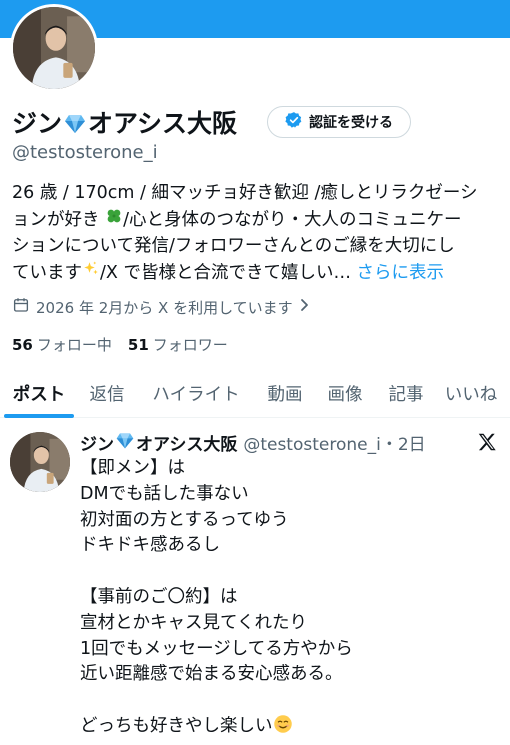 The height and width of the screenshot is (745, 510). I want to click on tab-posts: ポスト, so click(39, 393).